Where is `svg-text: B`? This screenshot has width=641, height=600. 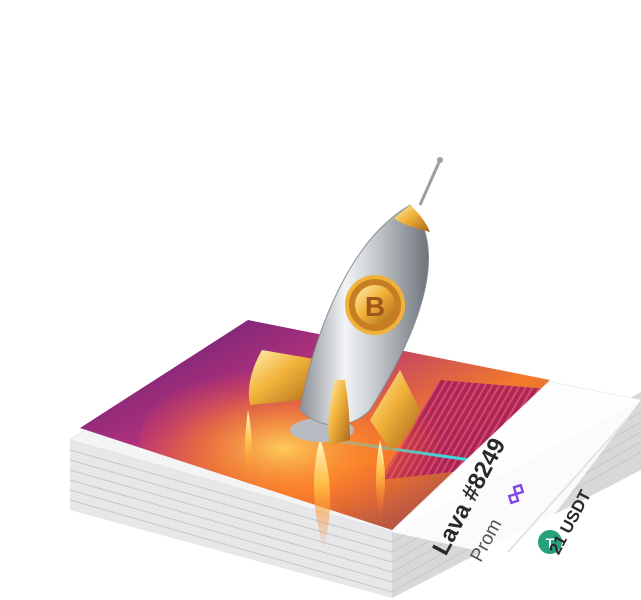 svg-text: B is located at coordinates (375, 306).